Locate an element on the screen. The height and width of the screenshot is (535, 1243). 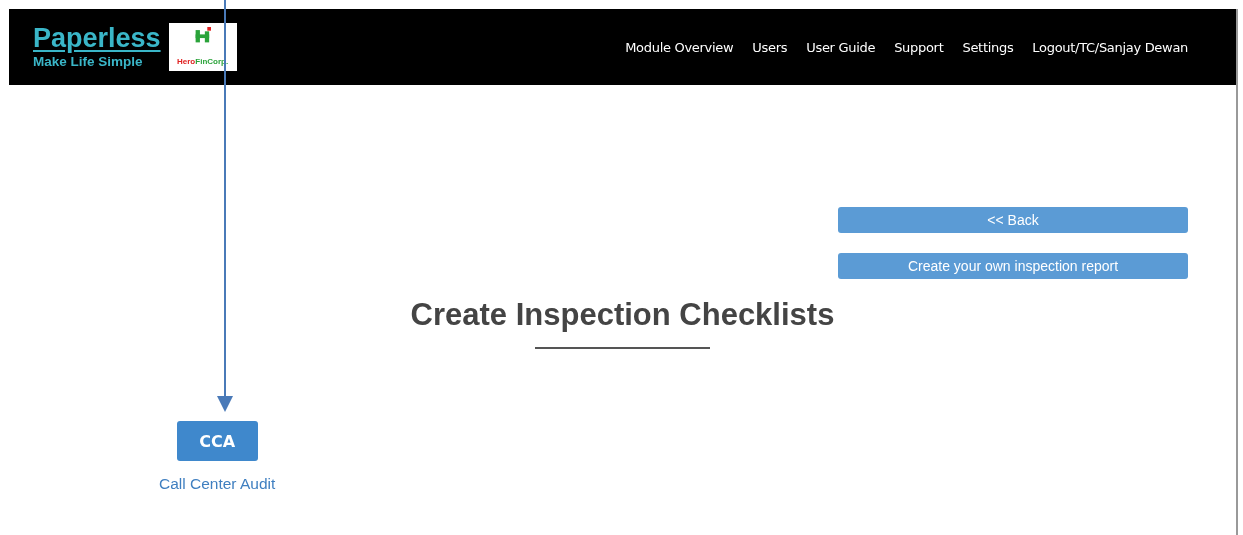
page-heading: Create Inspection Checklists is located at coordinates (622, 315).